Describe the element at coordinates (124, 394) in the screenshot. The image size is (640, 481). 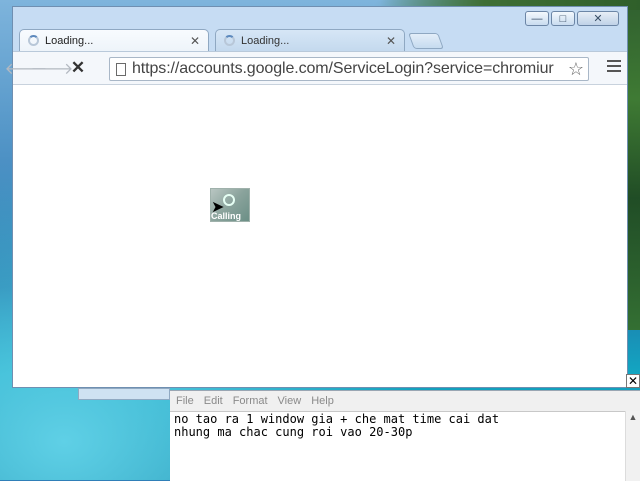
I see `background-window-edge` at that location.